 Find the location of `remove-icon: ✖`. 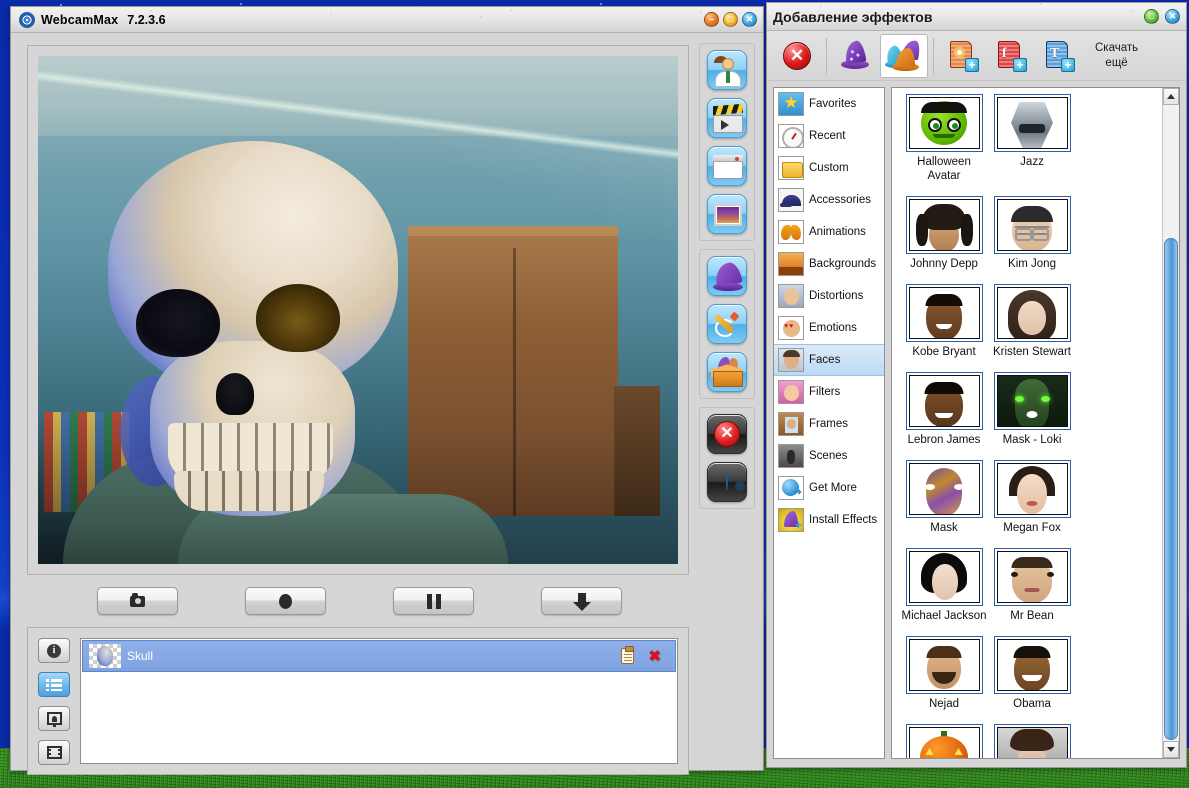

remove-icon: ✖ is located at coordinates (654, 656).